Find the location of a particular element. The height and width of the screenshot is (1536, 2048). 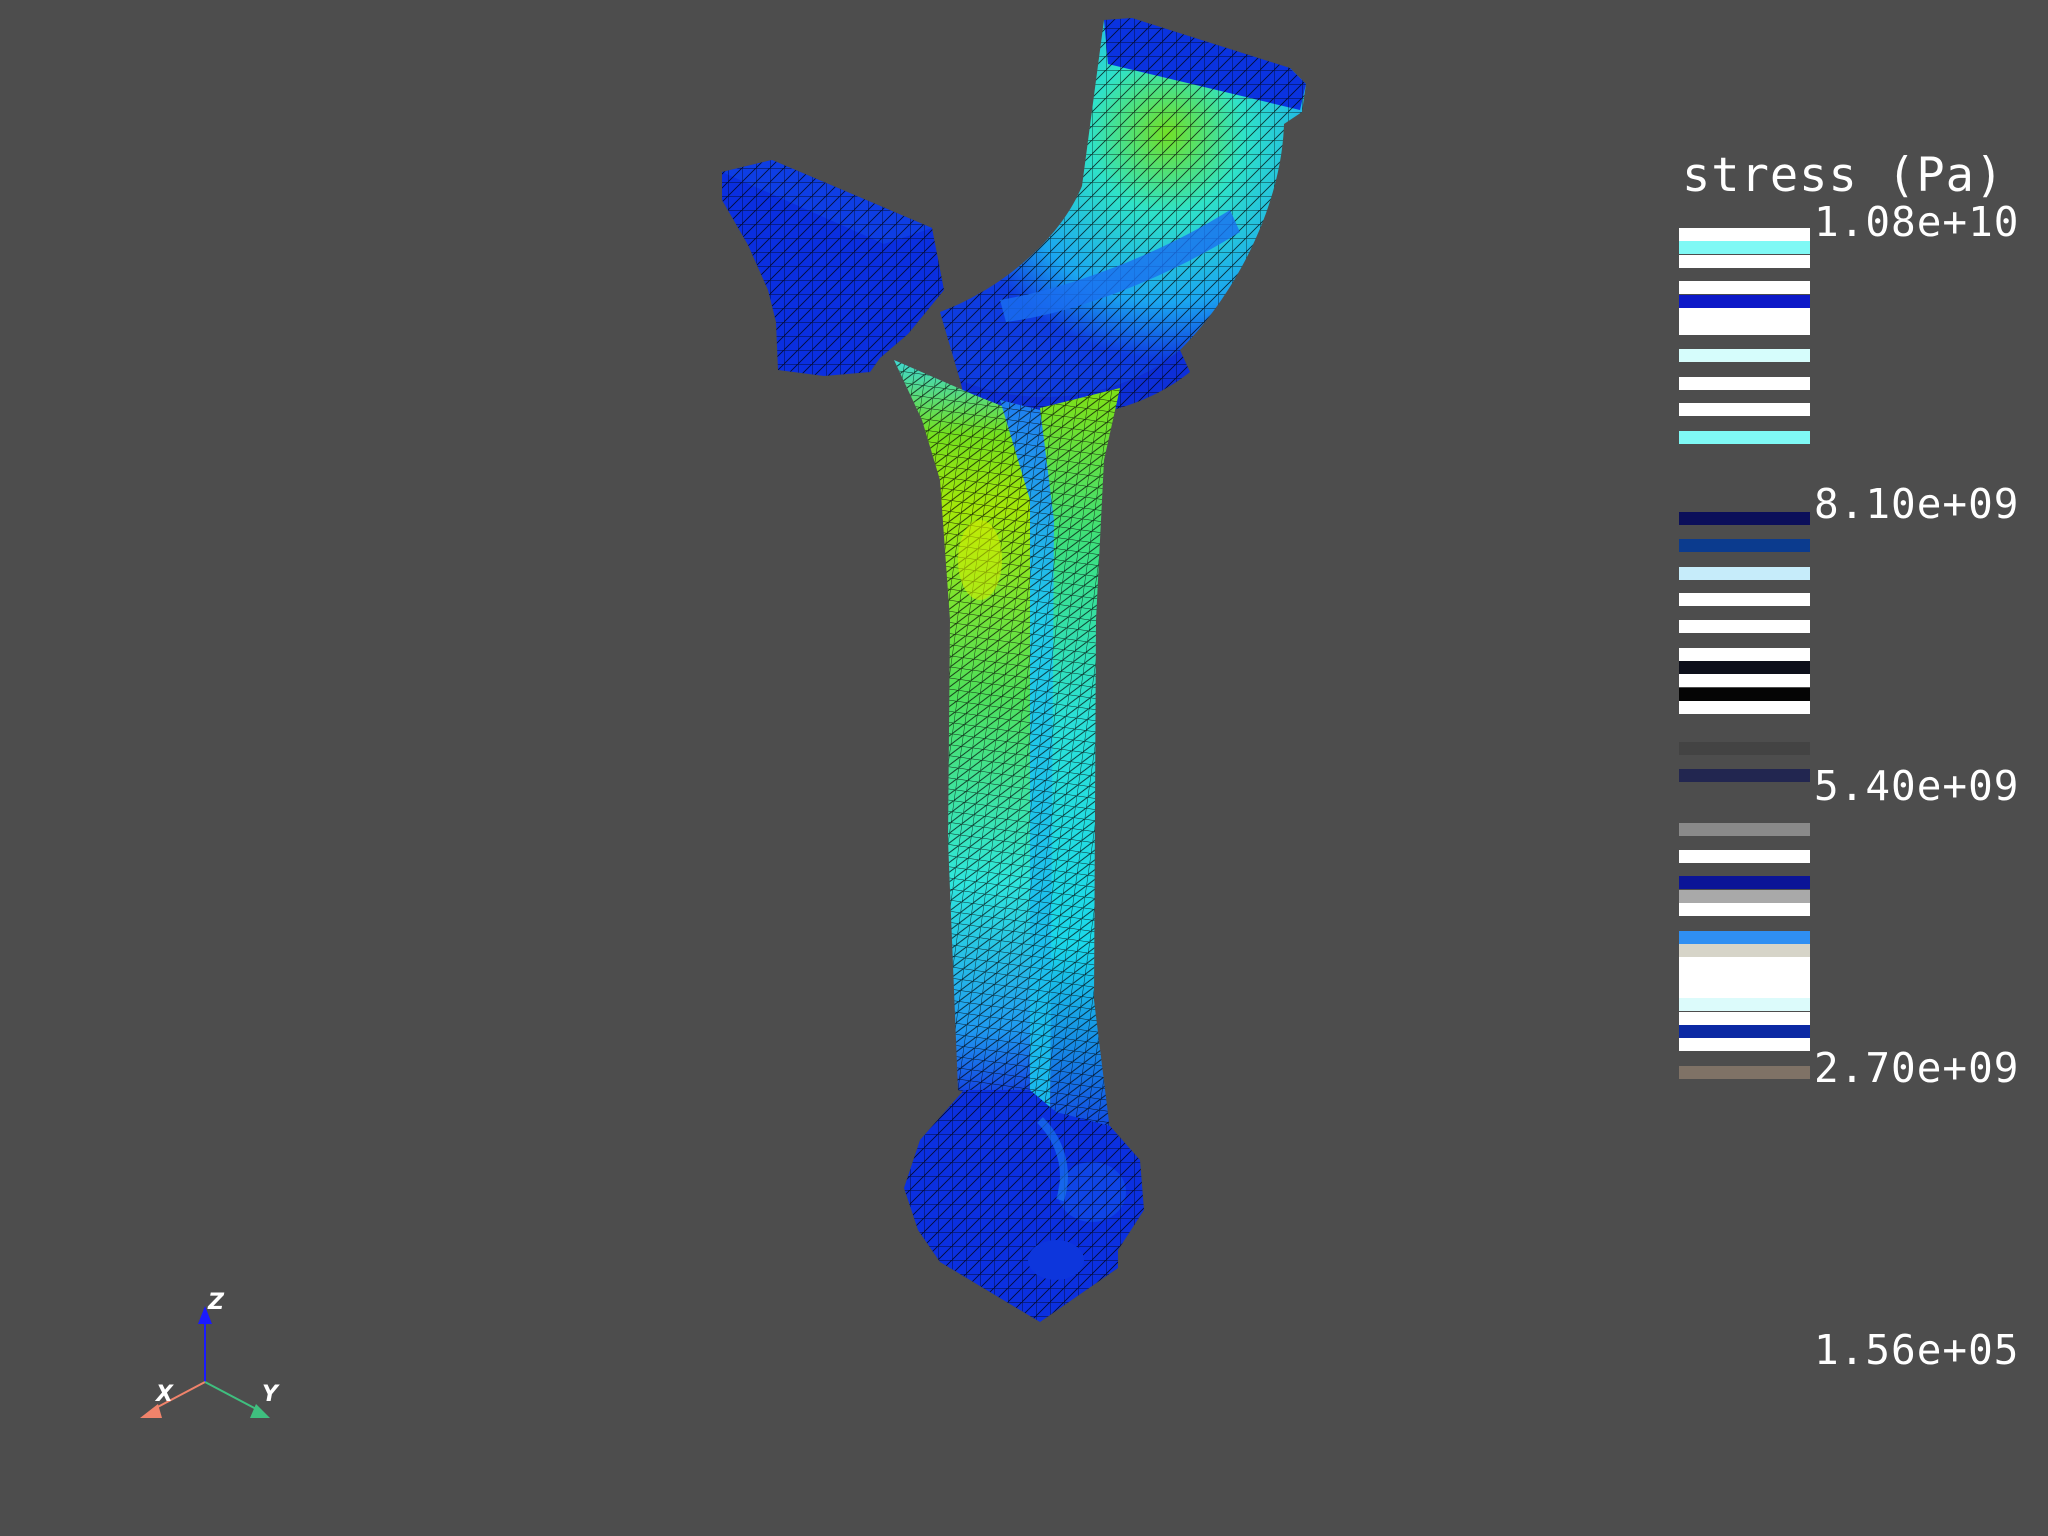

scalar-bar-label-min: 1.56e+05 is located at coordinates (1917, 1350).